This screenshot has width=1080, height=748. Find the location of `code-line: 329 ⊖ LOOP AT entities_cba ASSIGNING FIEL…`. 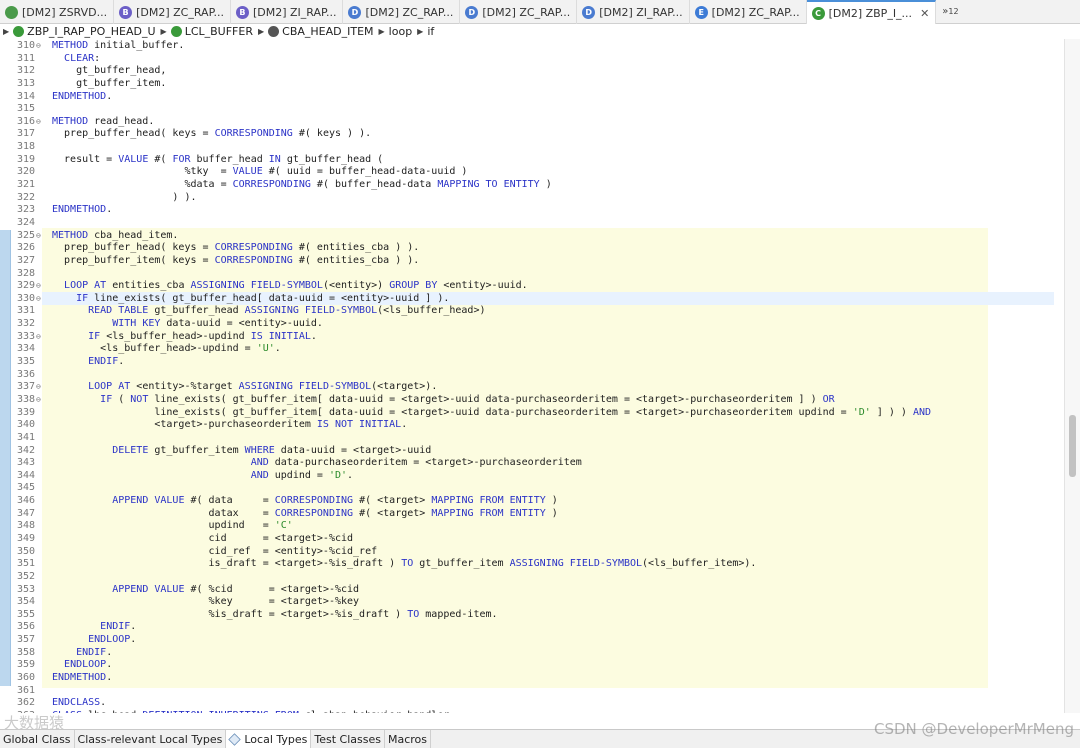

code-line: 329 ⊖ LOOP AT entities_cba ASSIGNING FIEL… is located at coordinates (540, 286).